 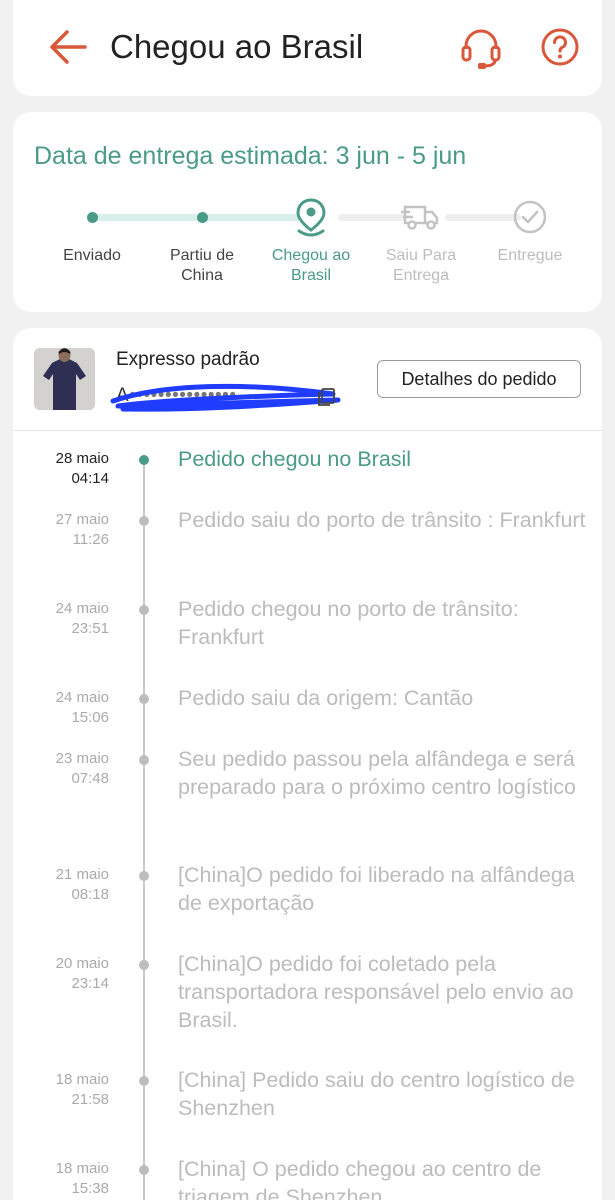 What do you see at coordinates (82, 458) in the screenshot?
I see `event-date: 28 maio` at bounding box center [82, 458].